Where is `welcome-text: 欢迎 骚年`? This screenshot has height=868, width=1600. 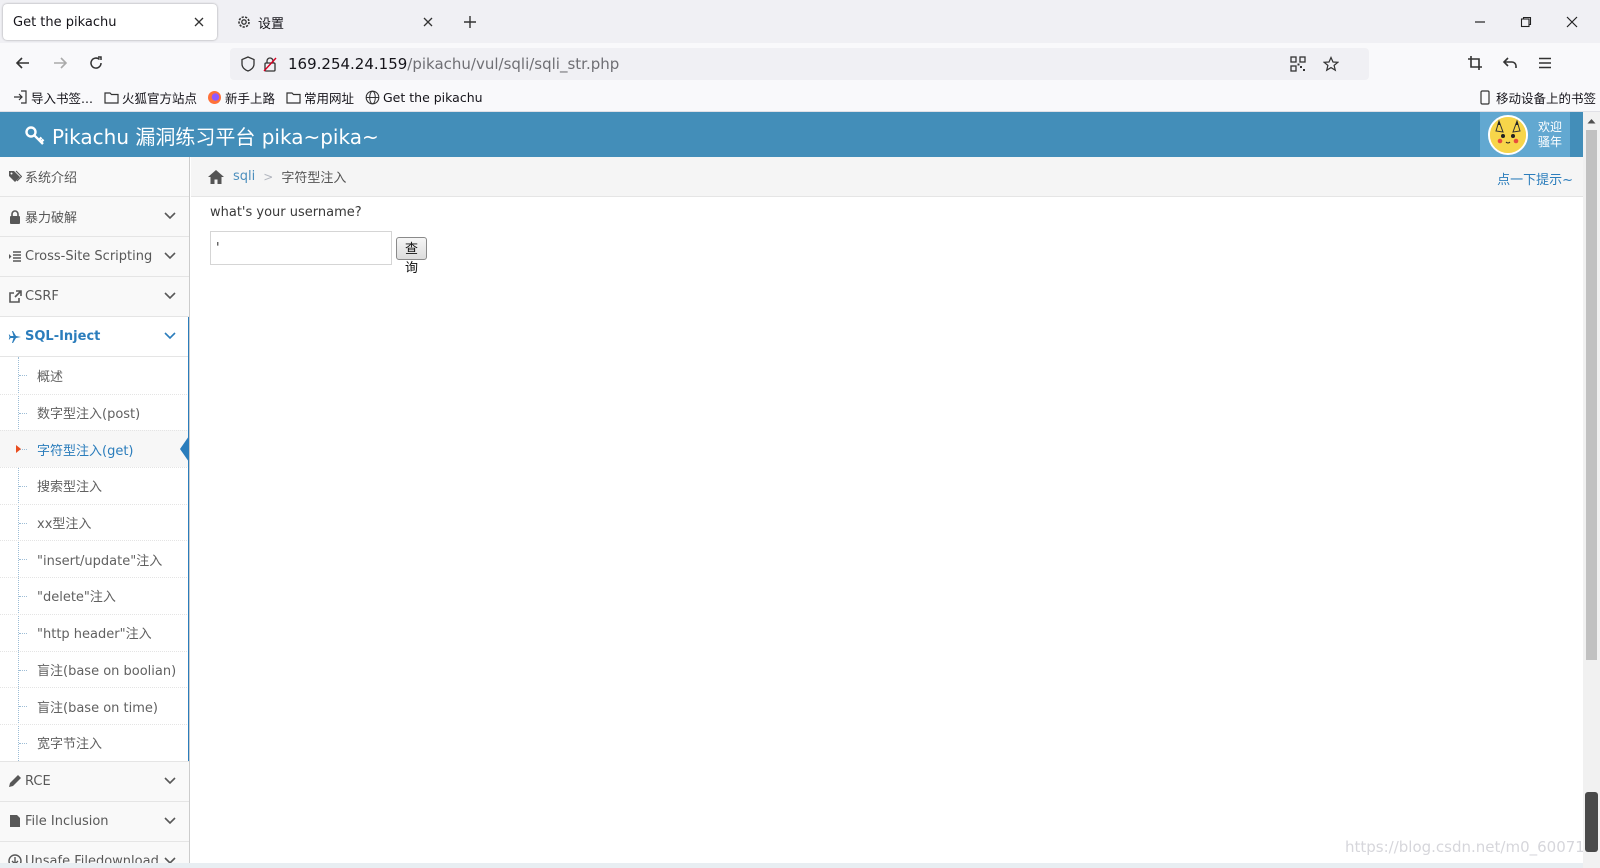
welcome-text: 欢迎 骚年 is located at coordinates (1550, 135).